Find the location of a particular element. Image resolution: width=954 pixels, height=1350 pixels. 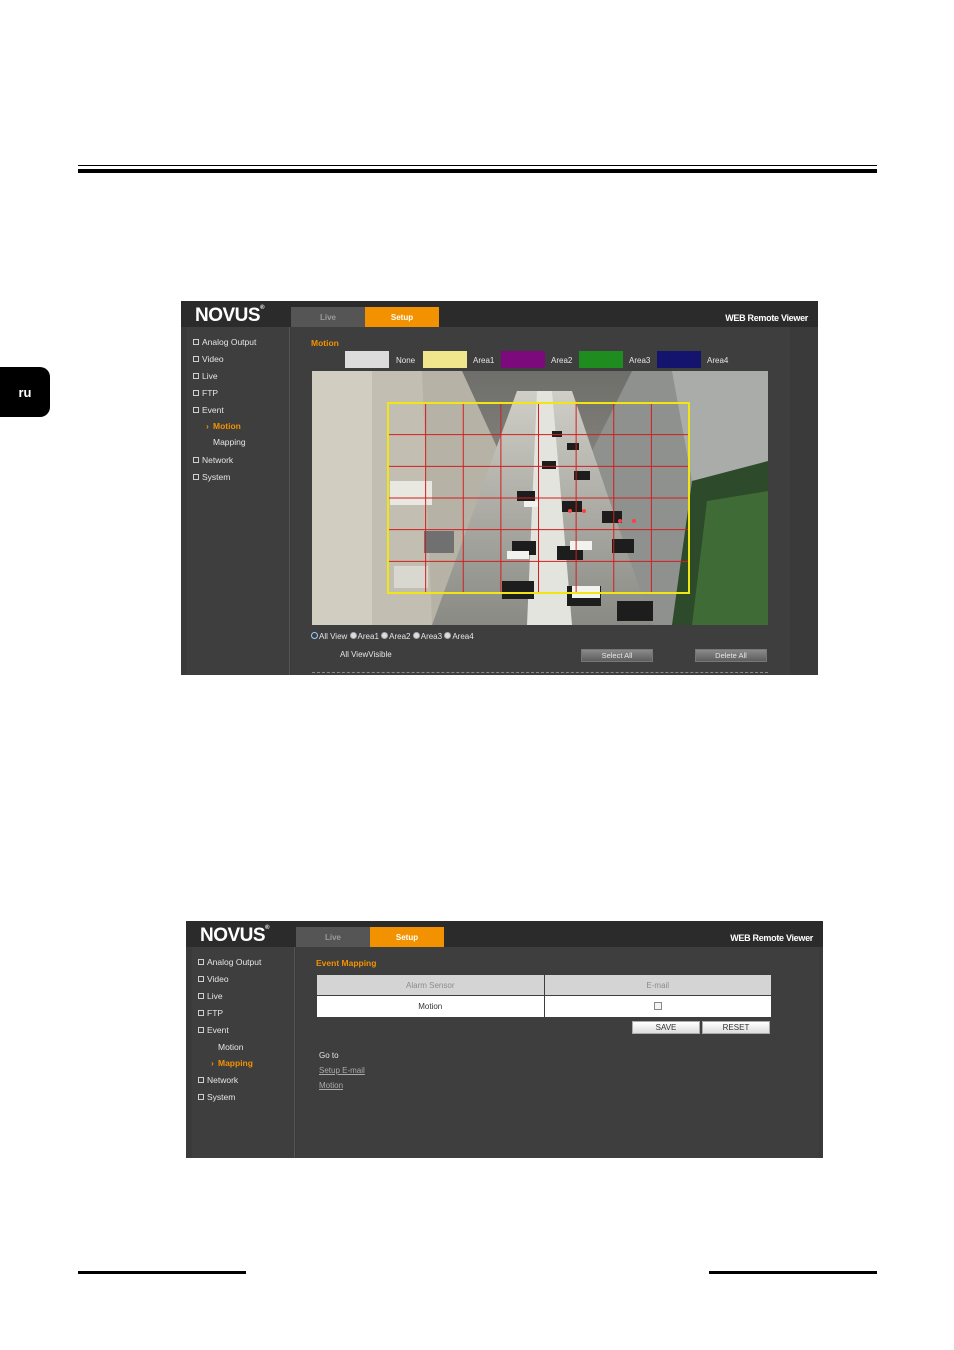

swatch-area3 is located at coordinates (601, 359).